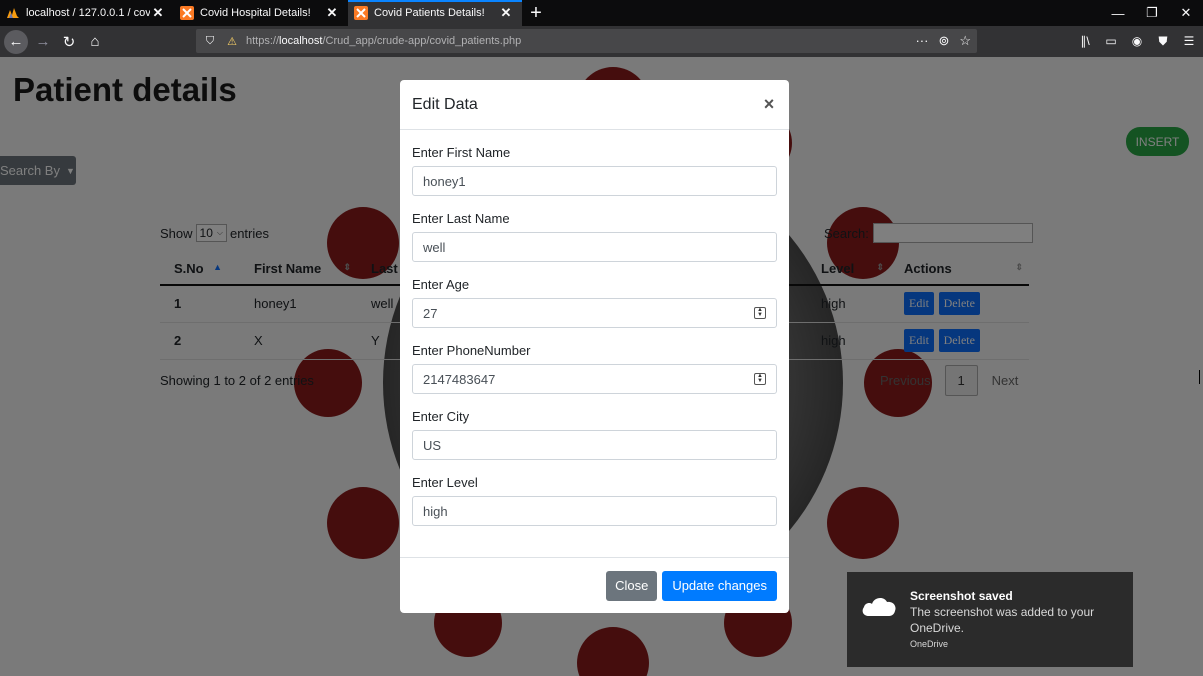  What do you see at coordinates (594, 163) in the screenshot?
I see `form-group-first-name: Enter First Name honey1` at bounding box center [594, 163].